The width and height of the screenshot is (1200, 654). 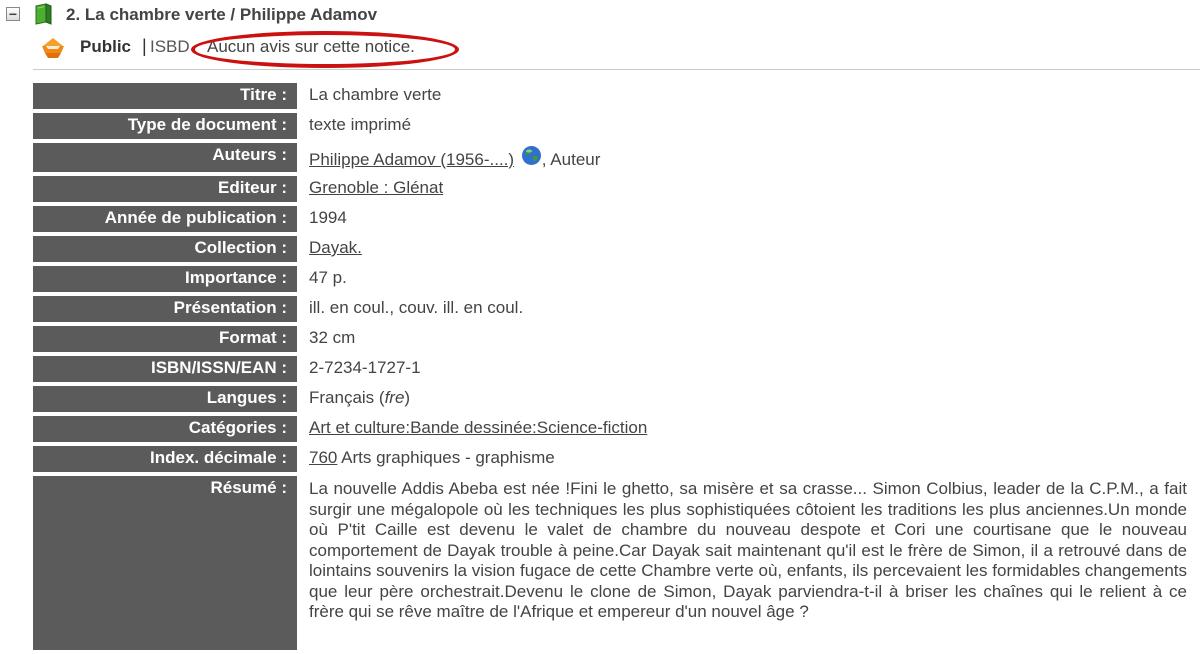 What do you see at coordinates (170, 47) in the screenshot?
I see `tab-isbd: ISBD` at bounding box center [170, 47].